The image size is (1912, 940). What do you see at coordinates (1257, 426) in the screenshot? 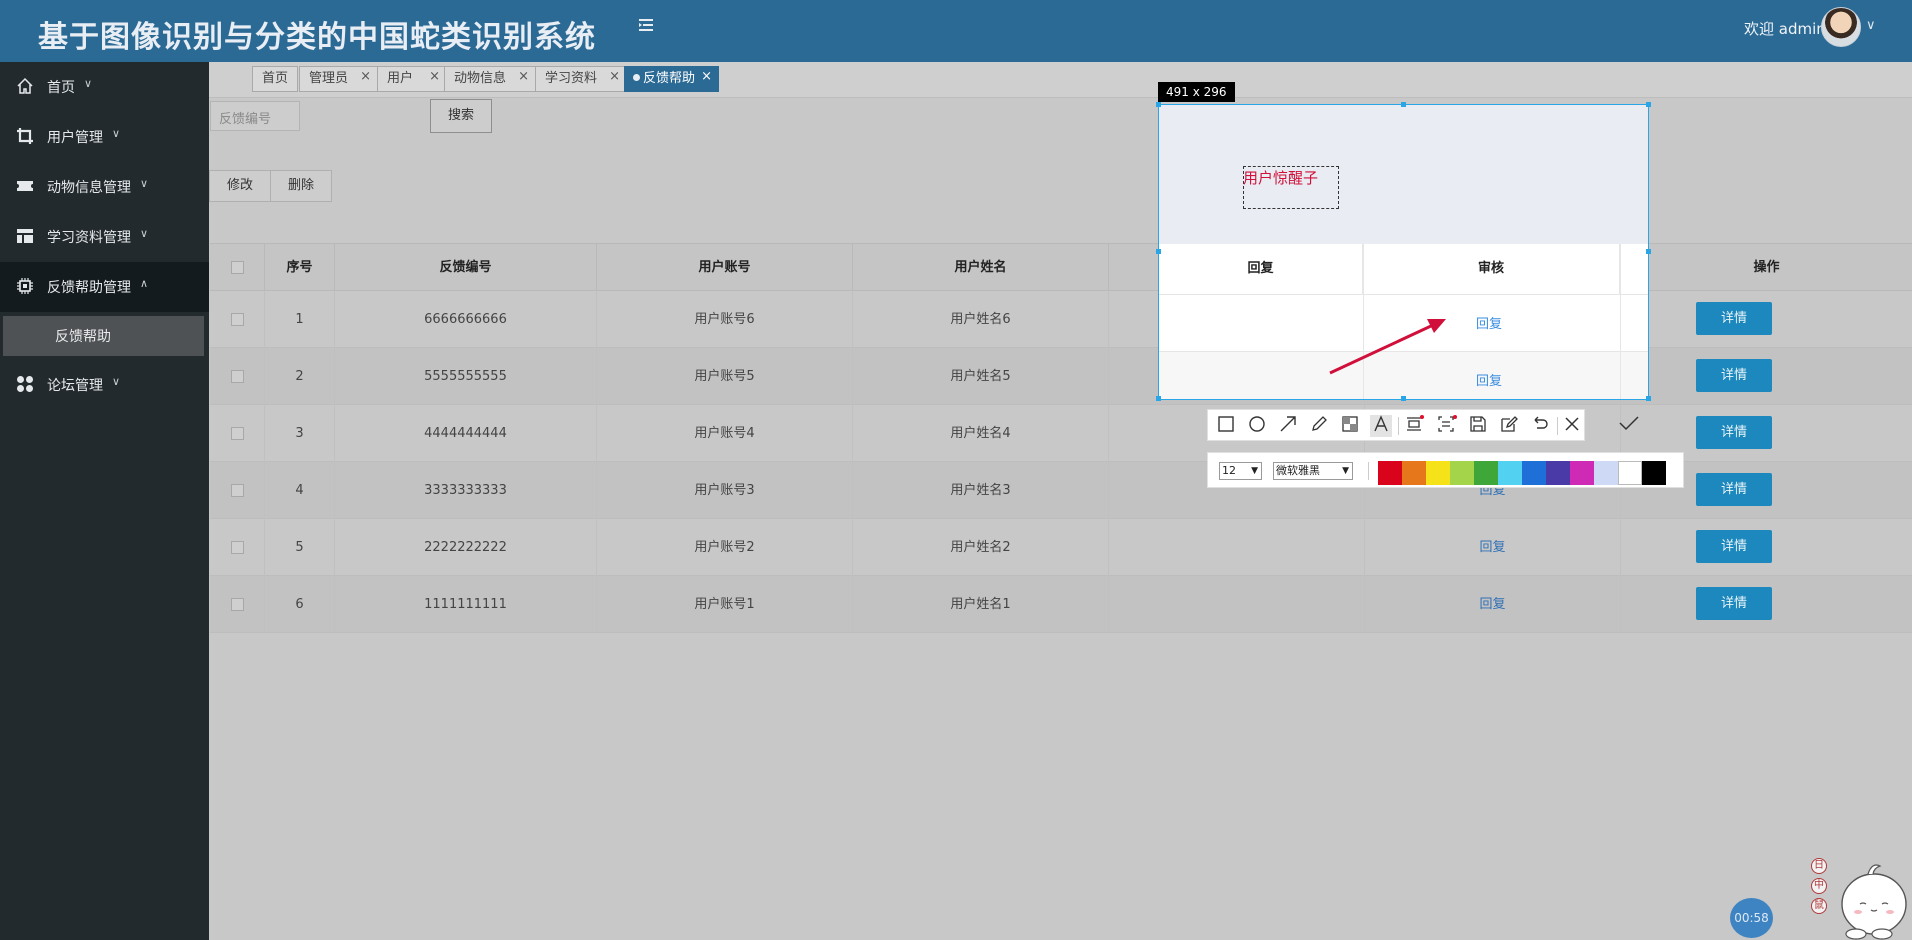
I see `ellipse-icon` at bounding box center [1257, 426].